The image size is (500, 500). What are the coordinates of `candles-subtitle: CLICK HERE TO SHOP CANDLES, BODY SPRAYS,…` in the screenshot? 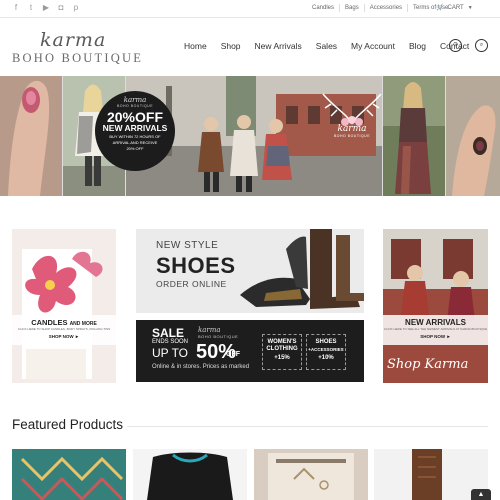 It's located at (64, 329).